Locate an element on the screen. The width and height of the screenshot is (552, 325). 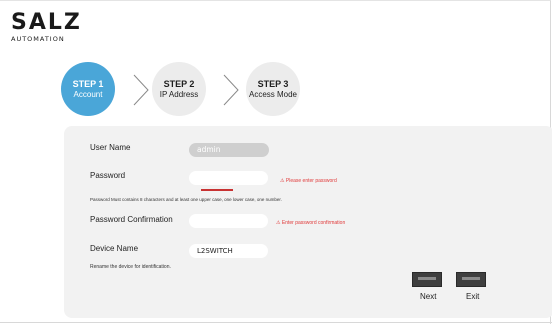
brand-name: SALZ is located at coordinates (46, 22).